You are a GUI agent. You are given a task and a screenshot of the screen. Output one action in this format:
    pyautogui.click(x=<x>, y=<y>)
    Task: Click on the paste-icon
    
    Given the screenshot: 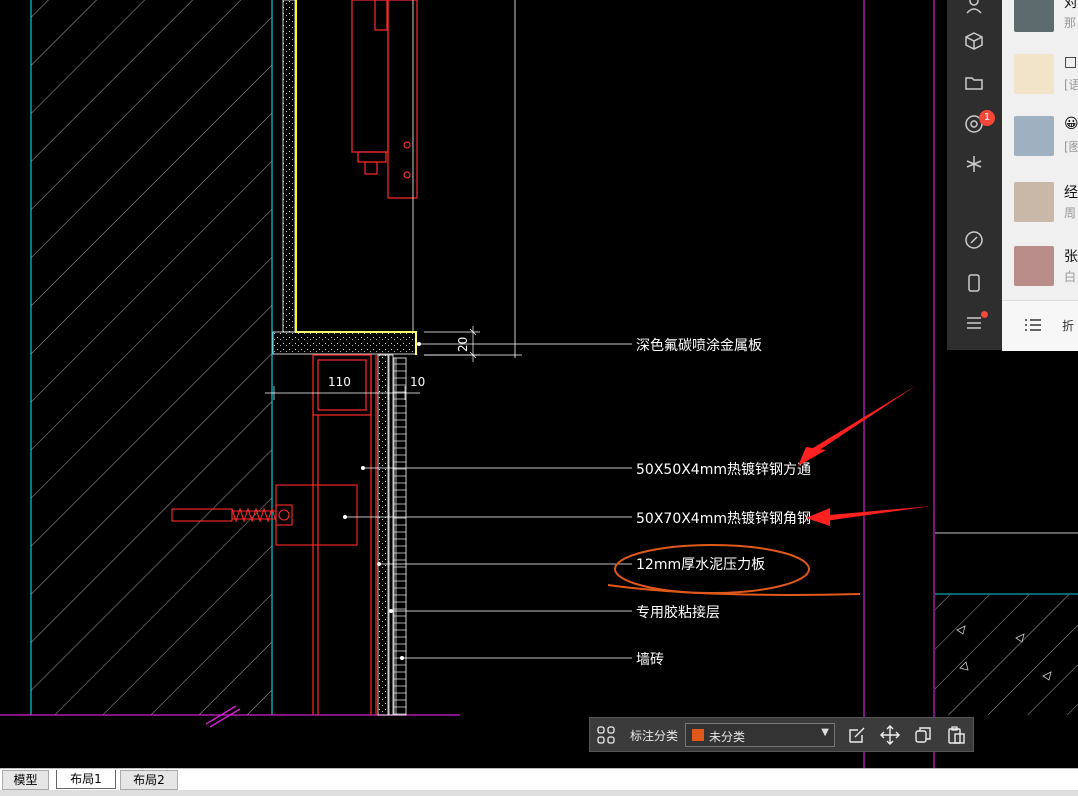 What is the action you would take?
    pyautogui.click(x=956, y=735)
    